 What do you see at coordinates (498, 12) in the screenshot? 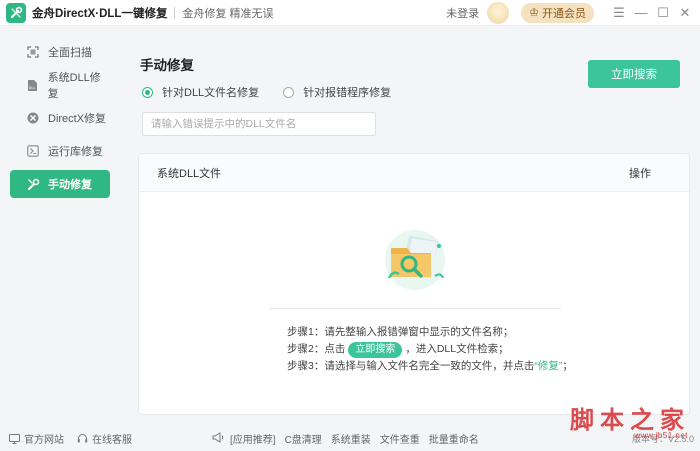
I see `avatar` at bounding box center [498, 12].